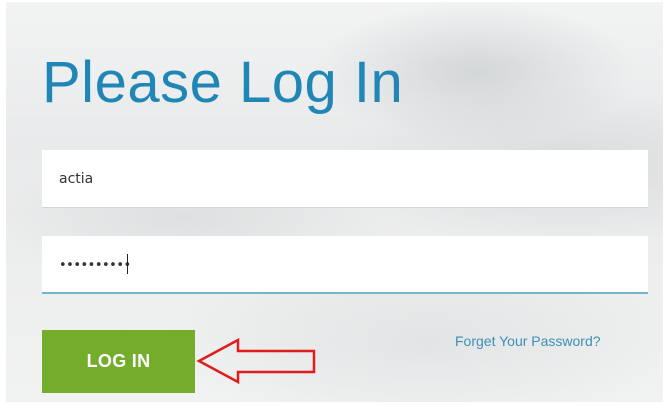 Image resolution: width=669 pixels, height=405 pixels. Describe the element at coordinates (223, 82) in the screenshot. I see `page-title: Please Log In` at that location.